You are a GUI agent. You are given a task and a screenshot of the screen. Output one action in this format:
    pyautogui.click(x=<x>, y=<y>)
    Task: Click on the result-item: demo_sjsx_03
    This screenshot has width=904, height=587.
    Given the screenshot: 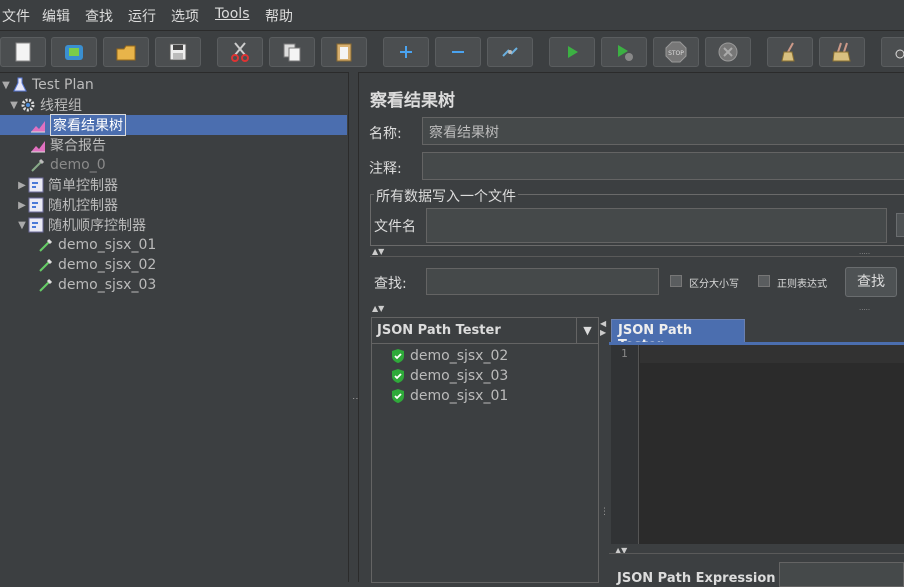 What is the action you would take?
    pyautogui.click(x=449, y=376)
    